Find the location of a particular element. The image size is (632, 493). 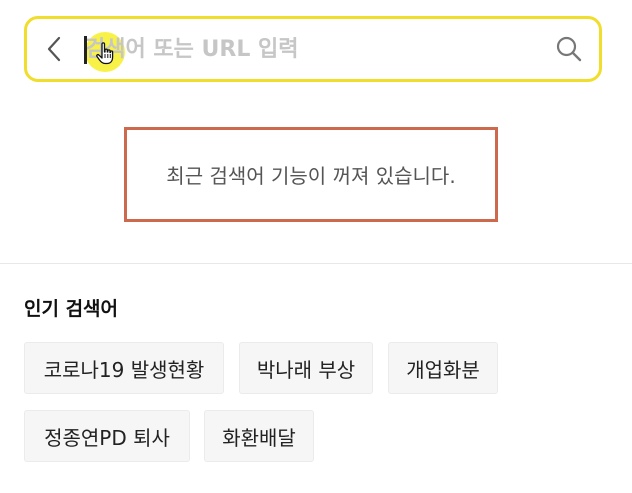

chevron-left-icon is located at coordinates (54, 49).